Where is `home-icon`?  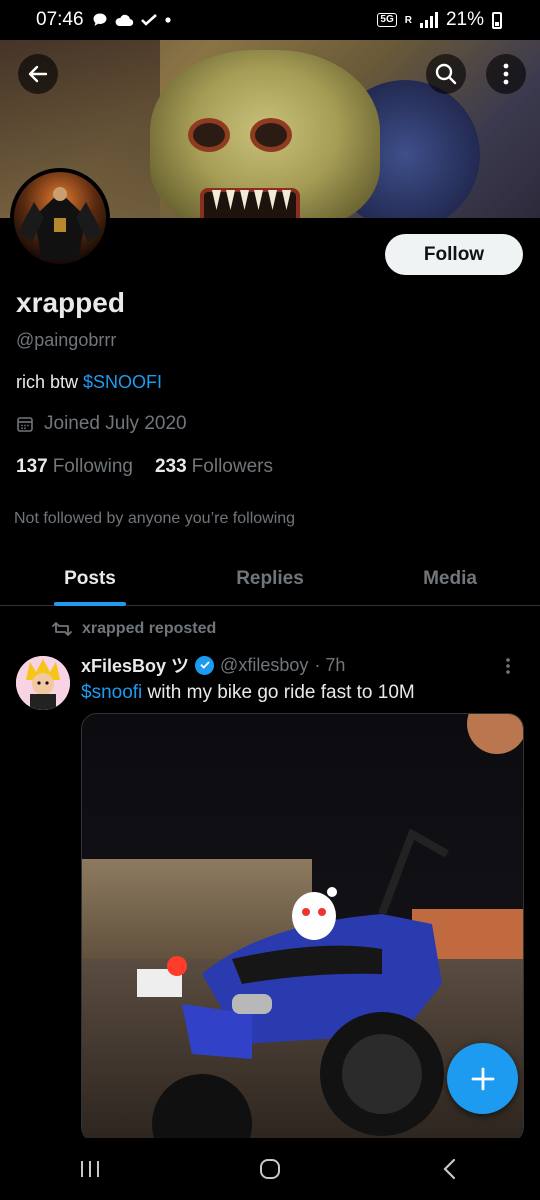 home-icon is located at coordinates (270, 1169).